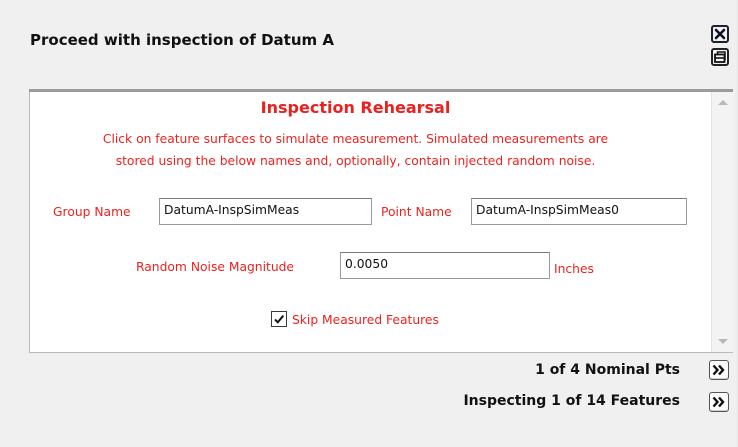  Describe the element at coordinates (723, 341) in the screenshot. I see `scroll-down-icon` at that location.